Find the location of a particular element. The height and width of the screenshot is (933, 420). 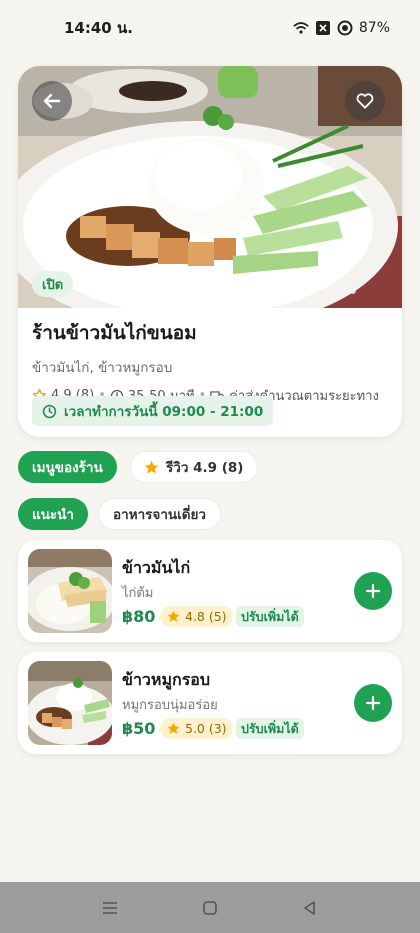

menu-item-rating: 5.0 (3) is located at coordinates (196, 728).